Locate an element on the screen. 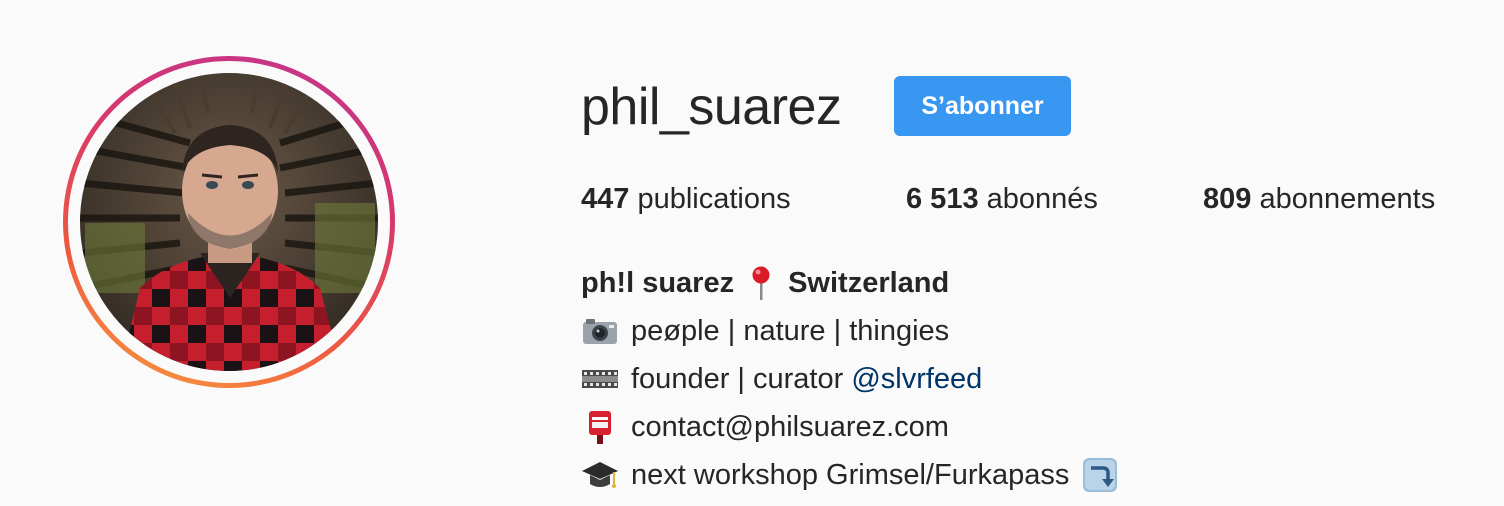  graduation-cap-icon is located at coordinates (600, 475).